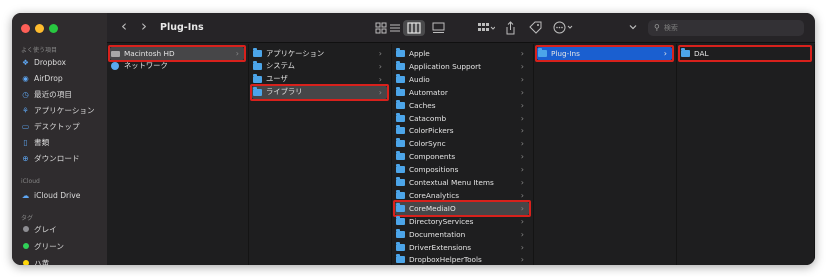 The height and width of the screenshot is (277, 828). What do you see at coordinates (462, 221) in the screenshot?
I see `column-row: DirectoryServices ›` at bounding box center [462, 221].